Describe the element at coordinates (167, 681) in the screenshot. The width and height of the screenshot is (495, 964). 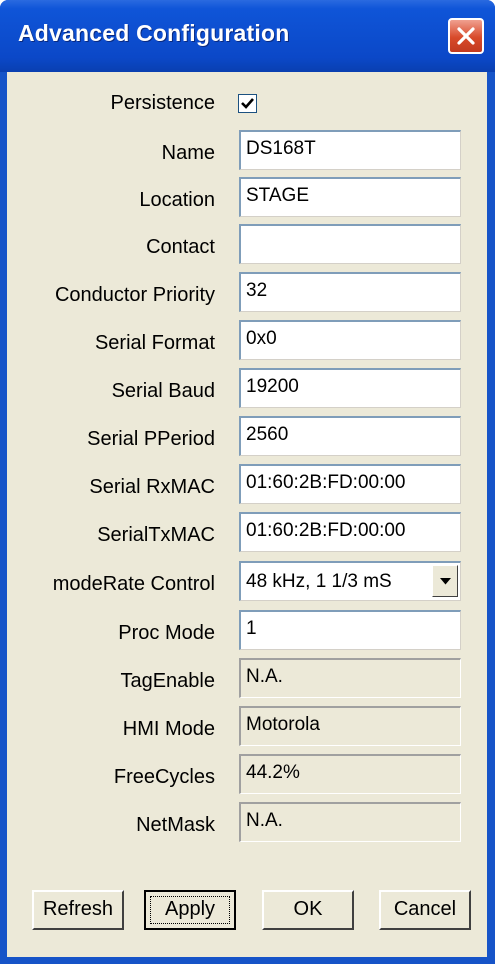
I see `tagenable-label: TagEnable` at that location.